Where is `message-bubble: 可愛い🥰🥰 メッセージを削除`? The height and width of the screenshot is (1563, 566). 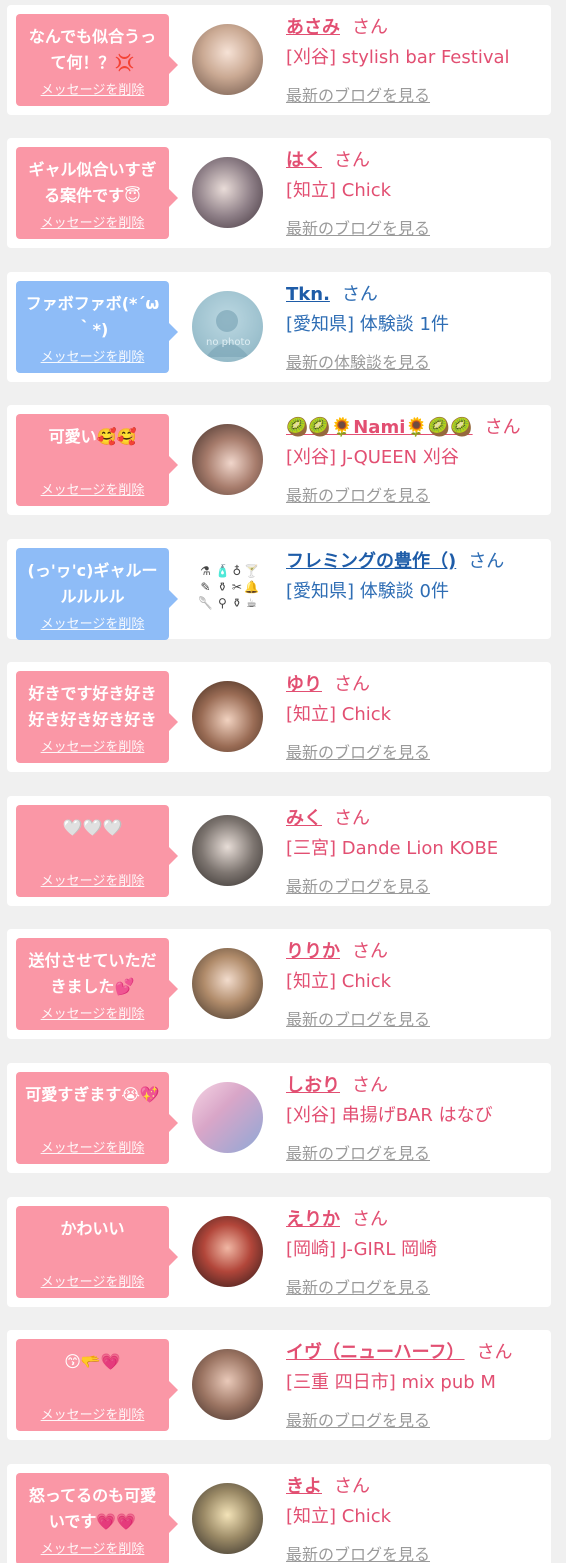 message-bubble: 可愛い🥰🥰 メッセージを削除 is located at coordinates (97, 460).